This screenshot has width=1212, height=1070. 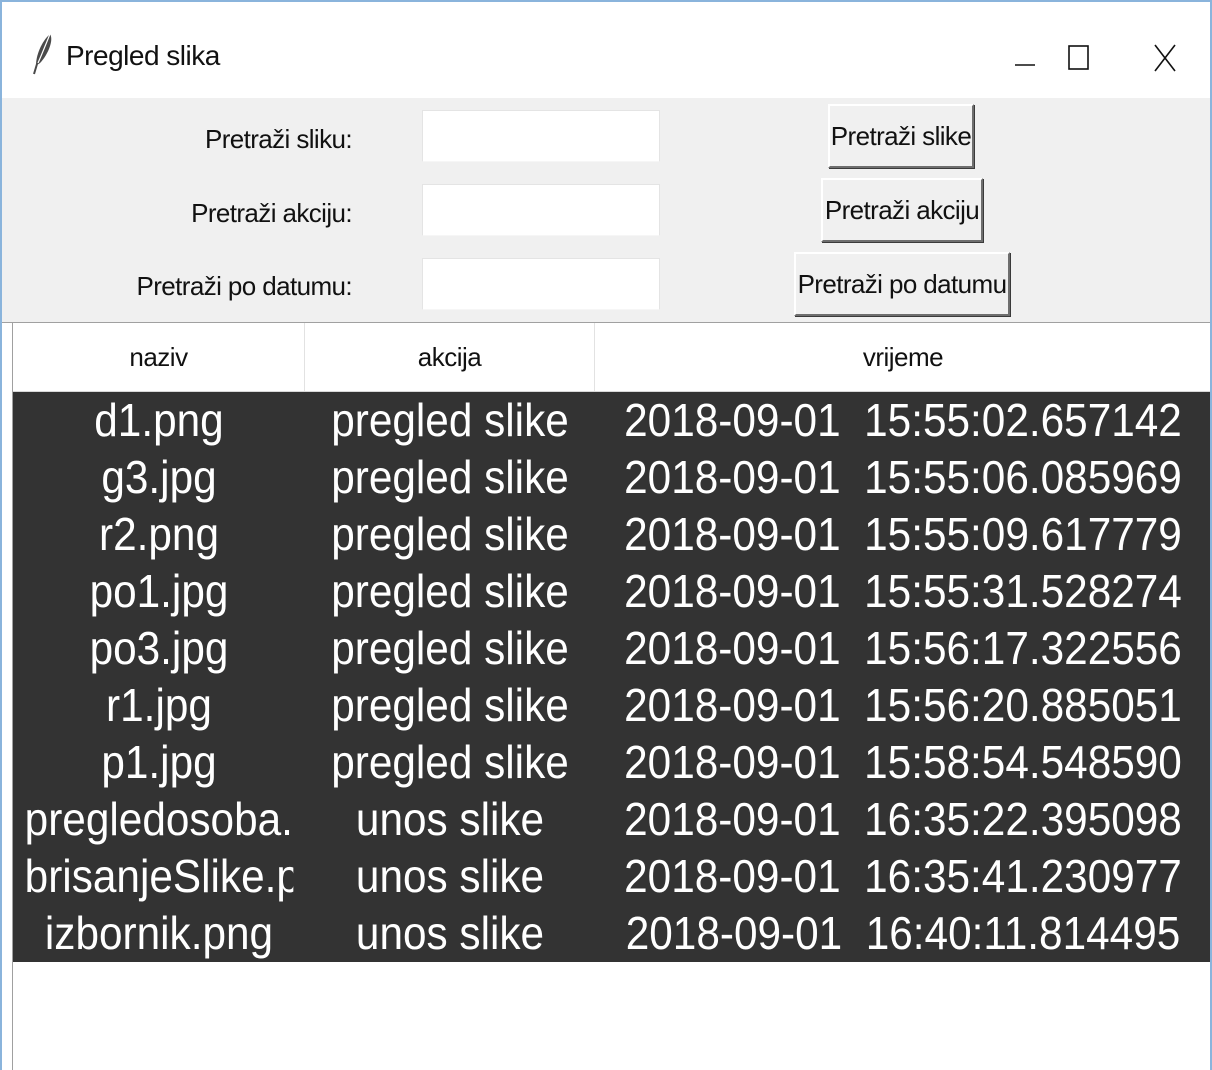 What do you see at coordinates (903, 876) in the screenshot?
I see `cell-vrijeme: 2018-09-01 16:35:41.230977` at bounding box center [903, 876].